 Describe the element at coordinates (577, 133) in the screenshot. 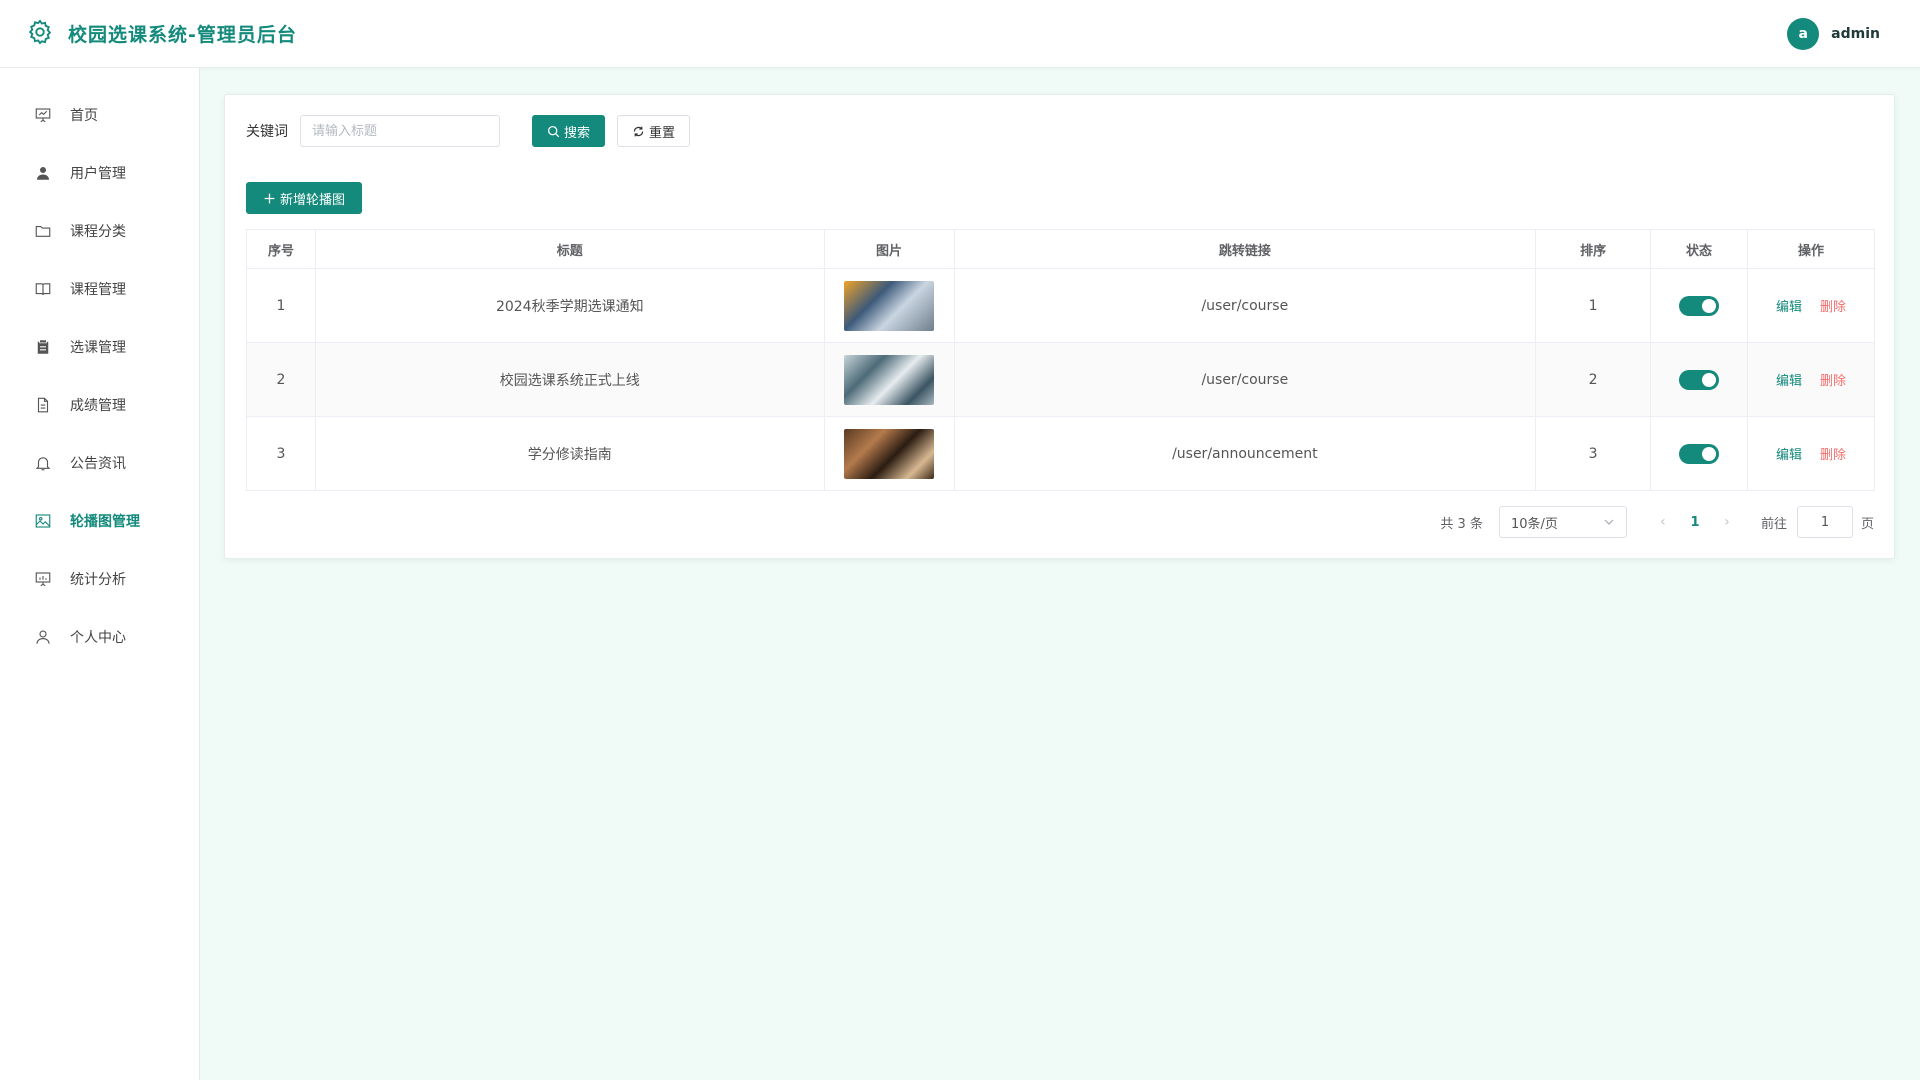

I see `search-button-label: 搜索` at that location.